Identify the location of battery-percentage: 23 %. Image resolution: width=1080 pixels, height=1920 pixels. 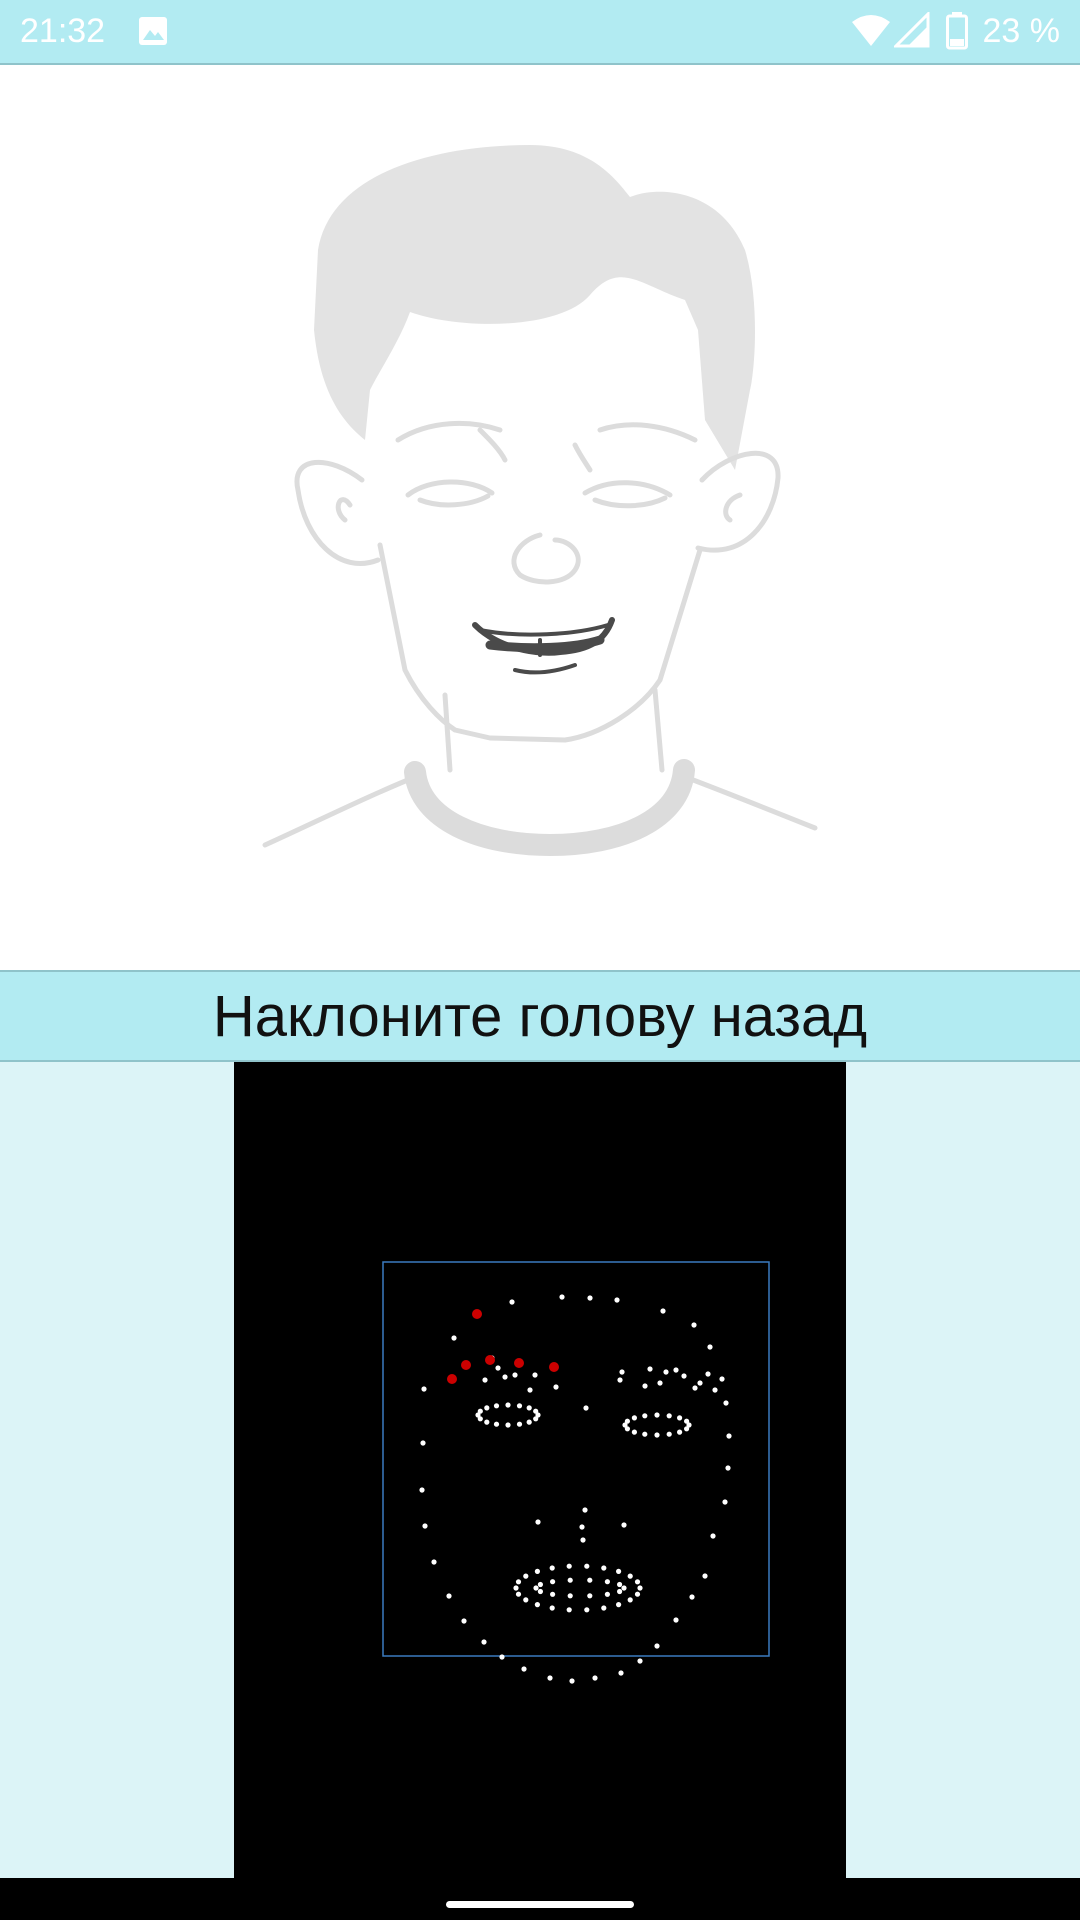
(1021, 31).